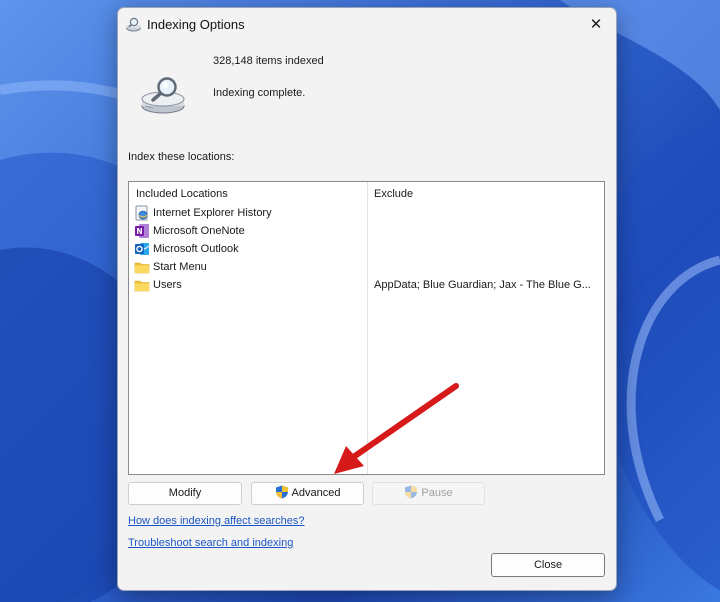  What do you see at coordinates (216, 521) in the screenshot?
I see `indexing-help-link: How does indexing affect searches?` at bounding box center [216, 521].